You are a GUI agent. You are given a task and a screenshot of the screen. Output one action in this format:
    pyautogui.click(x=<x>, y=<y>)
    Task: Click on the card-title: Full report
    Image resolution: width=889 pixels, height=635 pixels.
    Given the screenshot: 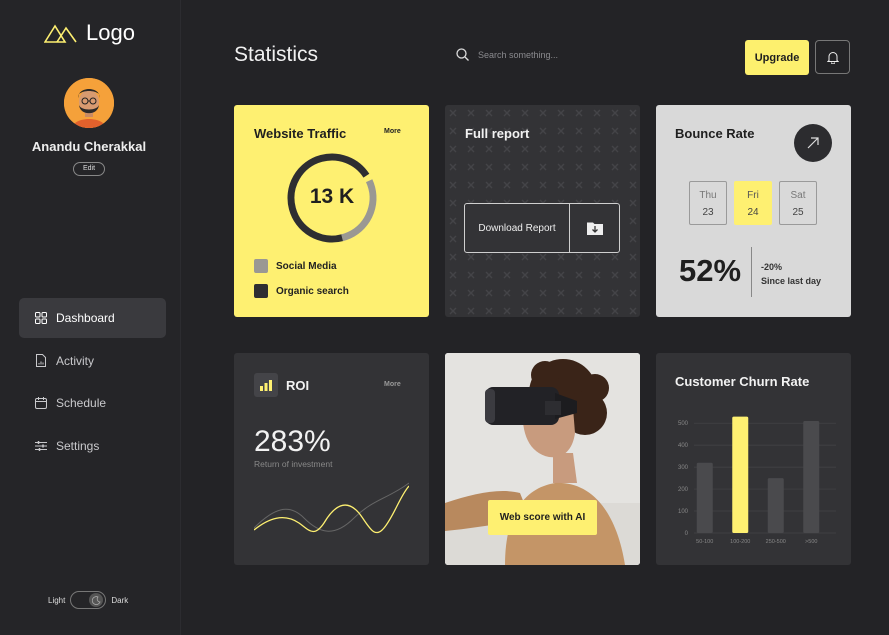 What is the action you would take?
    pyautogui.click(x=497, y=133)
    